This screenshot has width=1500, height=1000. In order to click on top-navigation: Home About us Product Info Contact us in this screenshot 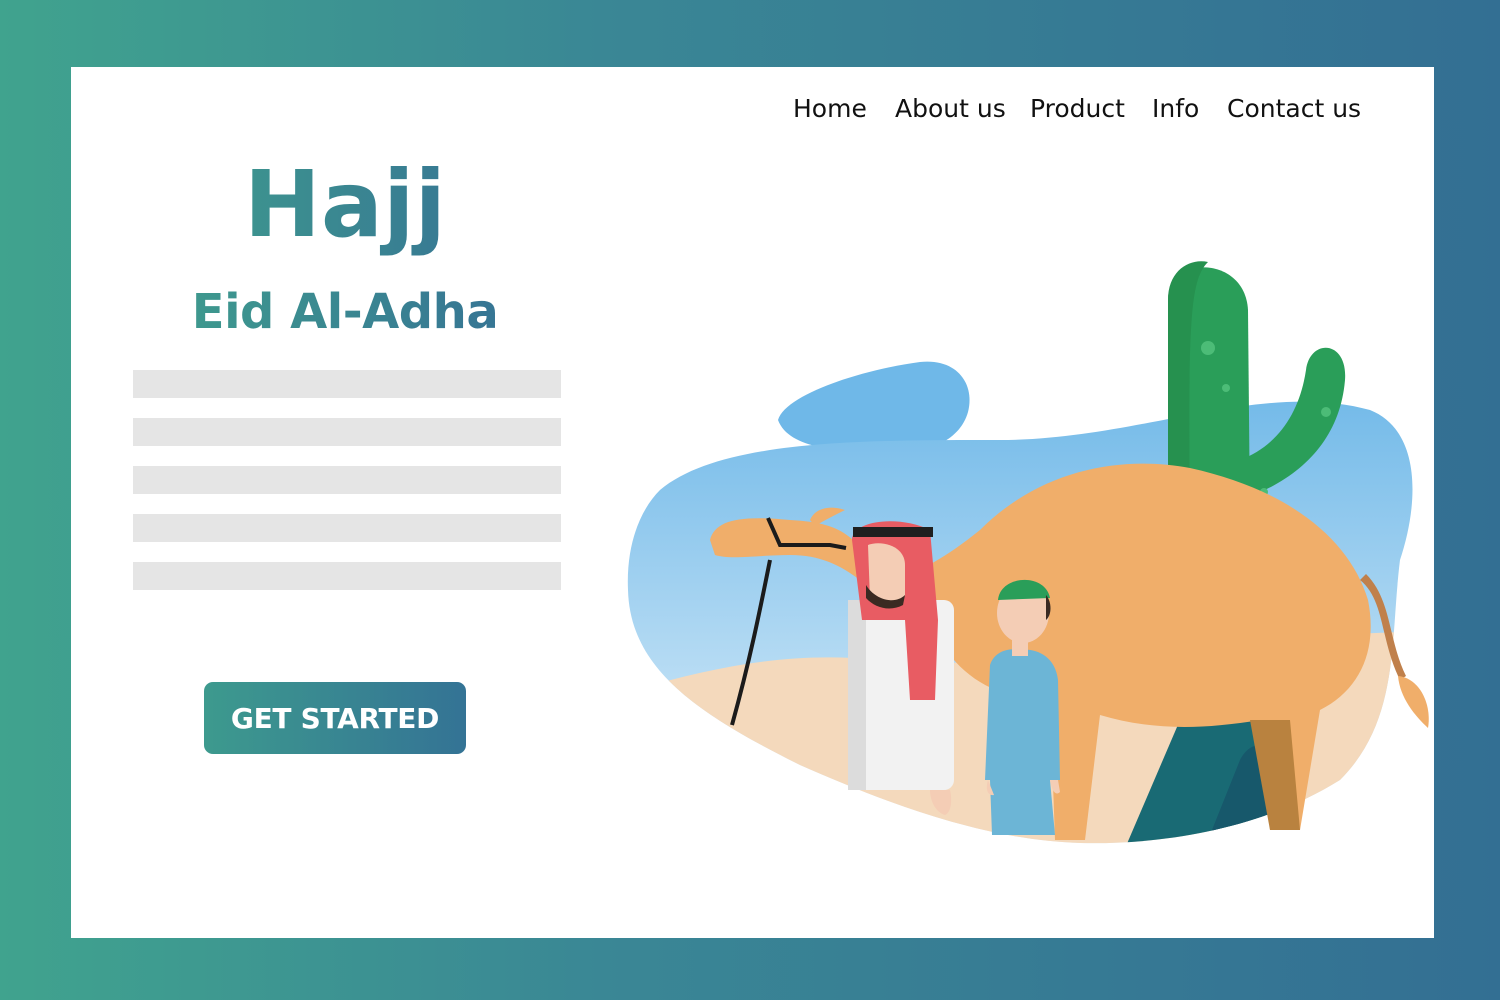, I will do `click(750, 110)`.